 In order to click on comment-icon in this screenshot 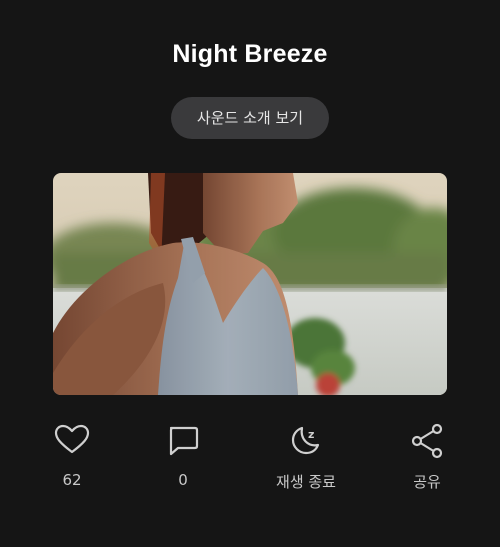, I will do `click(183, 440)`.